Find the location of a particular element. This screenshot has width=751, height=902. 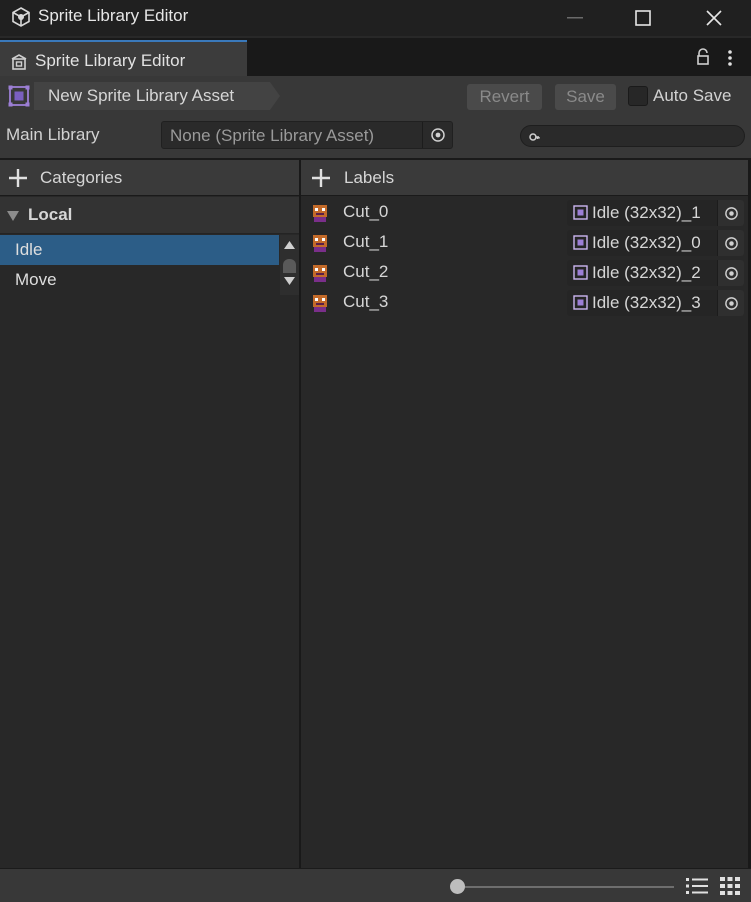

categories-header: Categories is located at coordinates (149, 178).